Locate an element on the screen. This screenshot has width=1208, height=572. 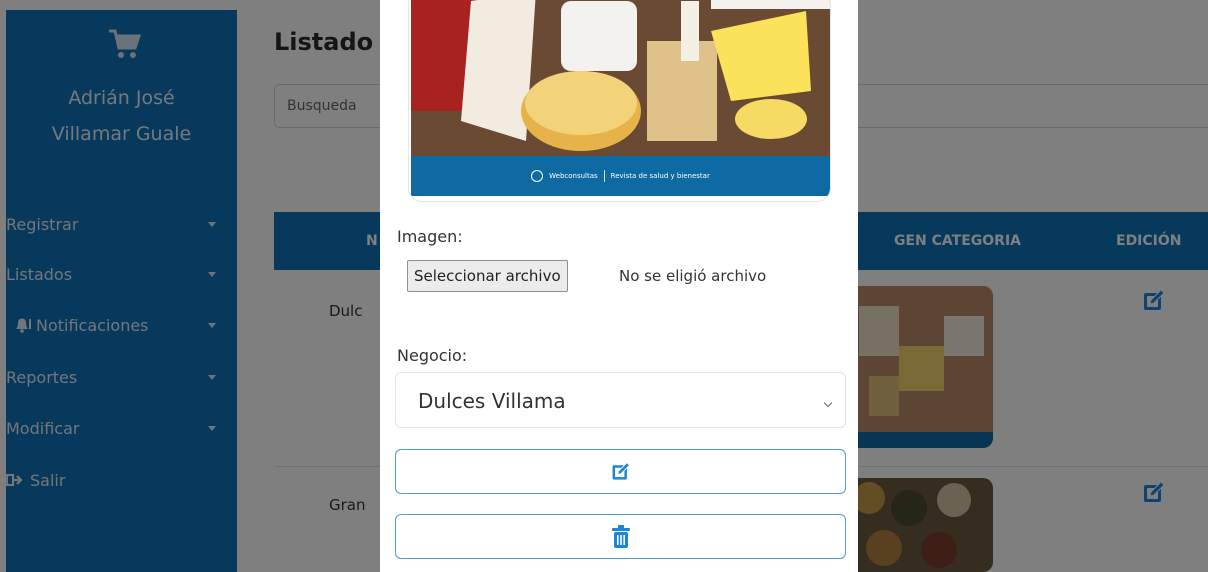
banner-brand: Webconsultas is located at coordinates (573, 176).